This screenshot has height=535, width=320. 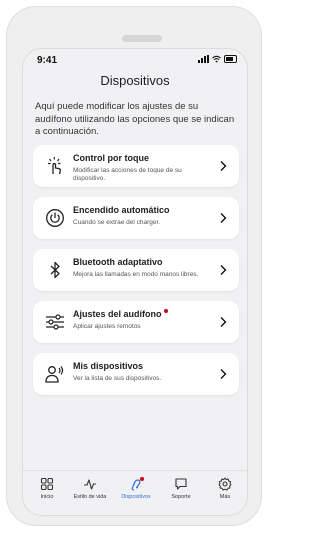 What do you see at coordinates (55, 218) in the screenshot?
I see `power-icon` at bounding box center [55, 218].